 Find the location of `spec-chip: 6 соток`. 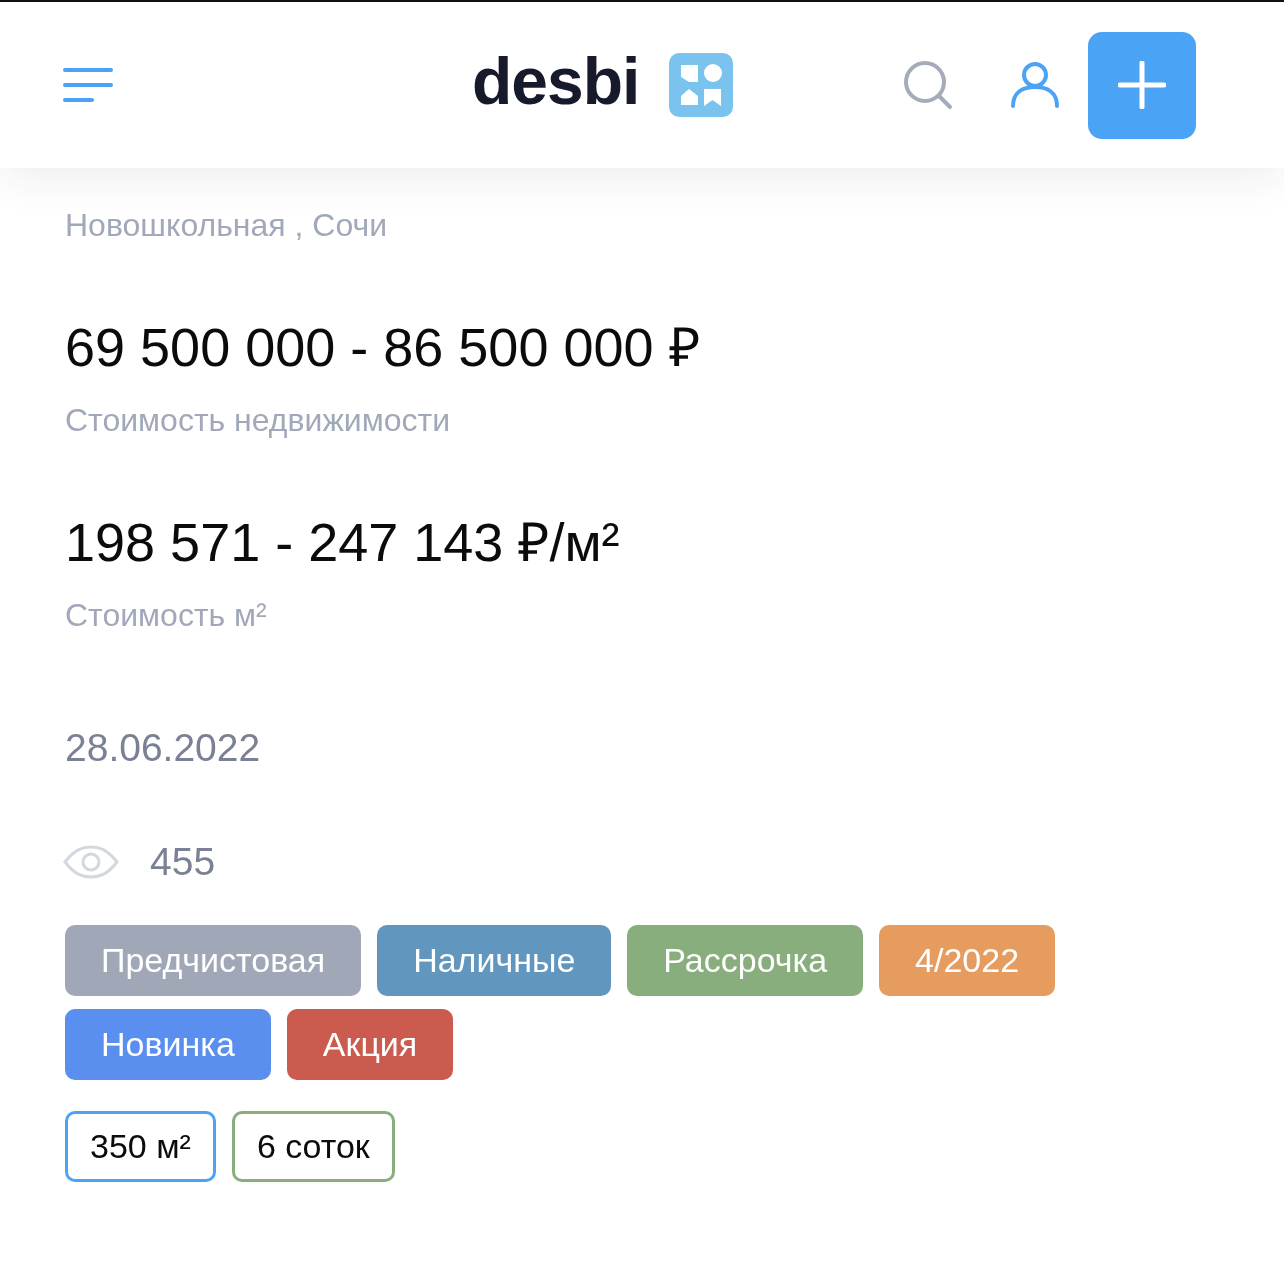

spec-chip: 6 соток is located at coordinates (313, 1146).